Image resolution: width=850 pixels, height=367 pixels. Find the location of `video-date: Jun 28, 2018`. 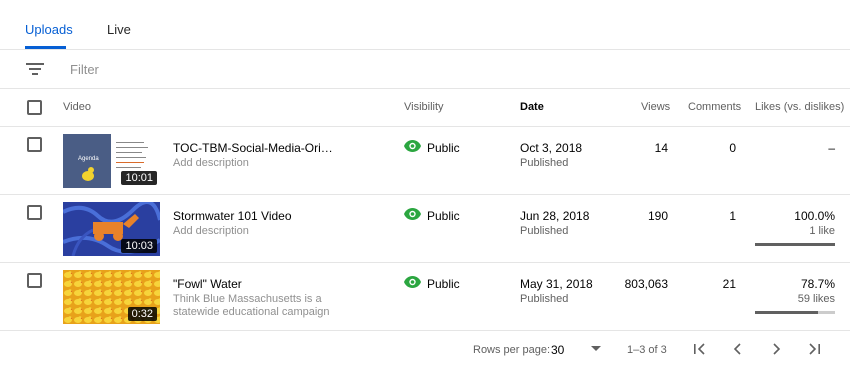

video-date: Jun 28, 2018 is located at coordinates (555, 216).